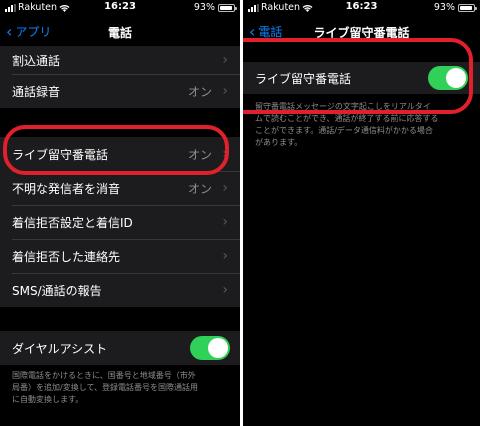  I want to click on call-blocking-id-row: 着信拒否設定と着信ID ›, so click(120, 222).